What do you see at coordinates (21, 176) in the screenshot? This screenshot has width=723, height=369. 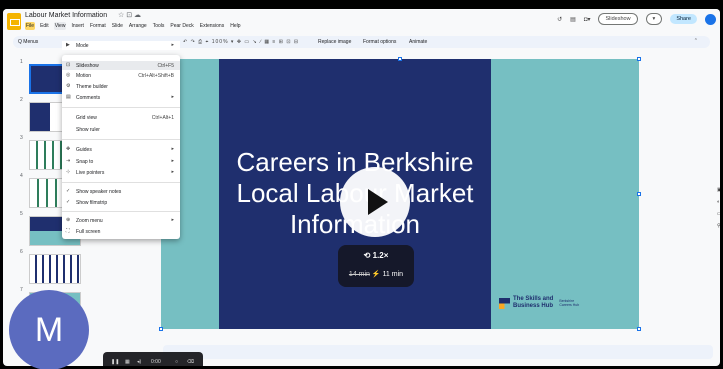 I see `thumb-number: 4` at bounding box center [21, 176].